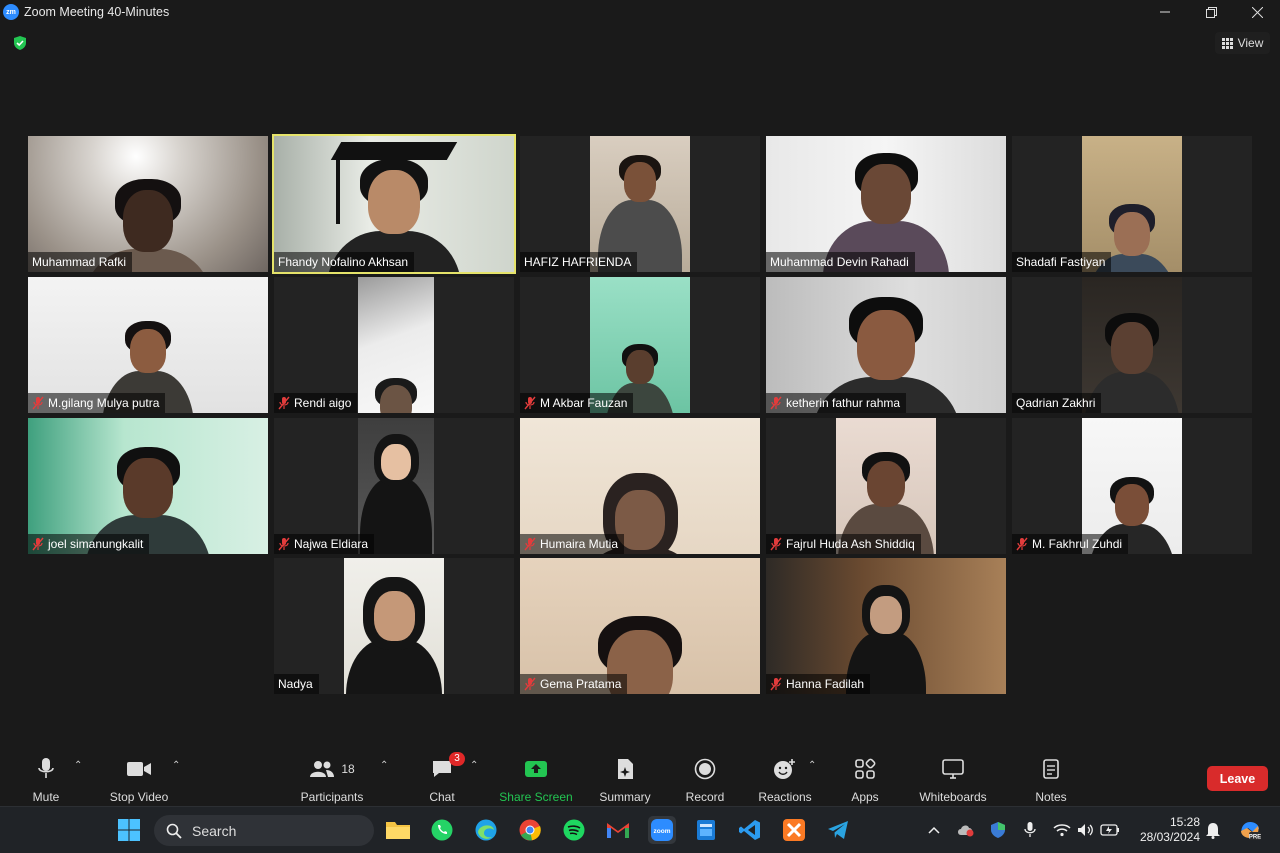 The width and height of the screenshot is (1280, 853). Describe the element at coordinates (174, 831) in the screenshot. I see `search-icon` at that location.